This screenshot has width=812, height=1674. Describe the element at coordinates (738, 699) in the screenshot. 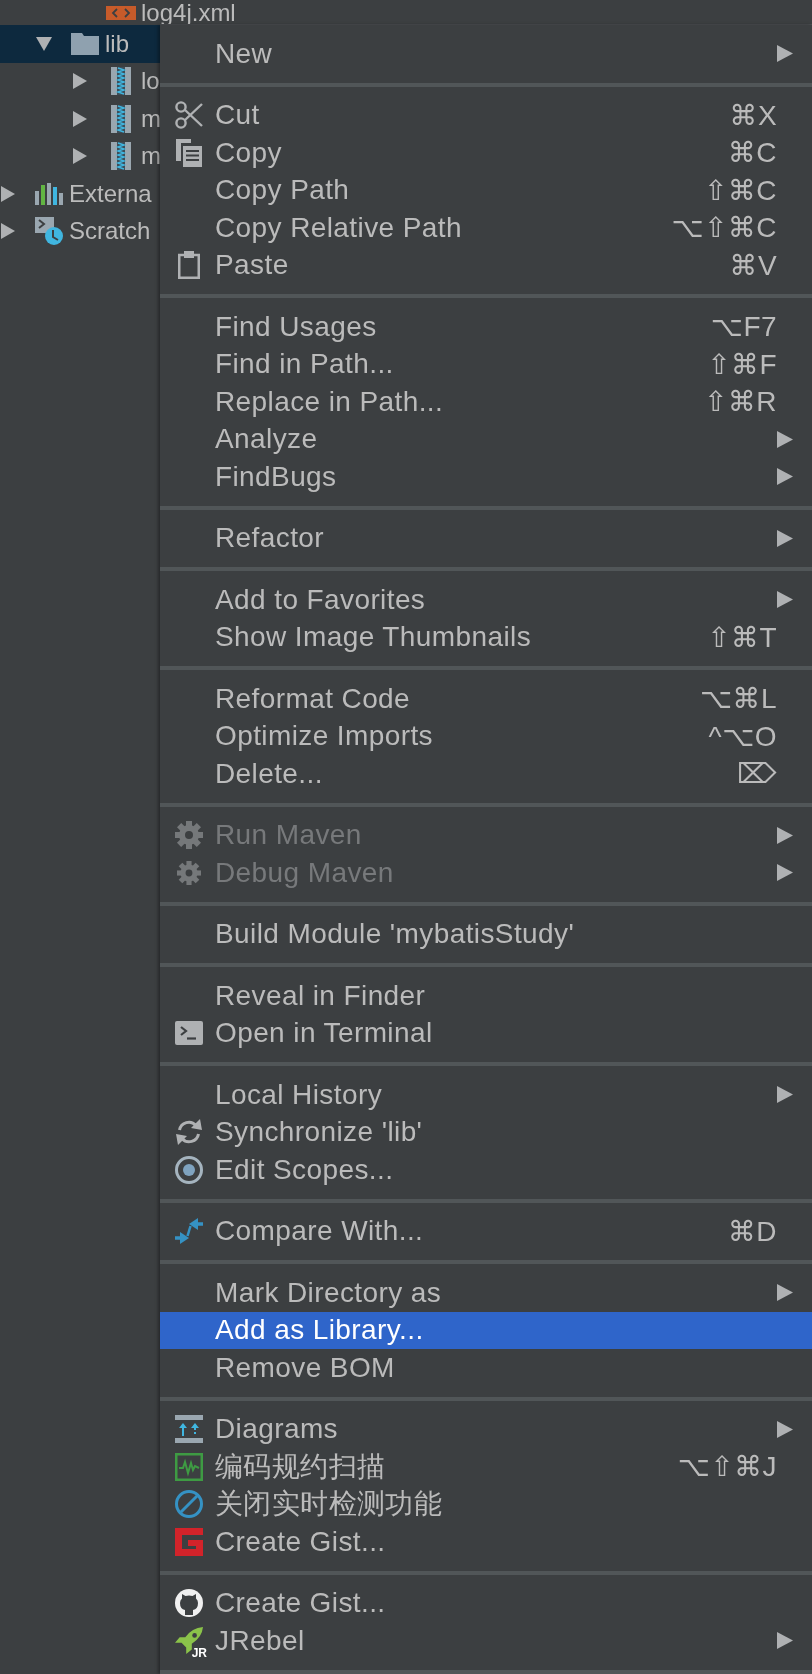

I see `keyboard-shortcut: ⌥⌘L` at that location.